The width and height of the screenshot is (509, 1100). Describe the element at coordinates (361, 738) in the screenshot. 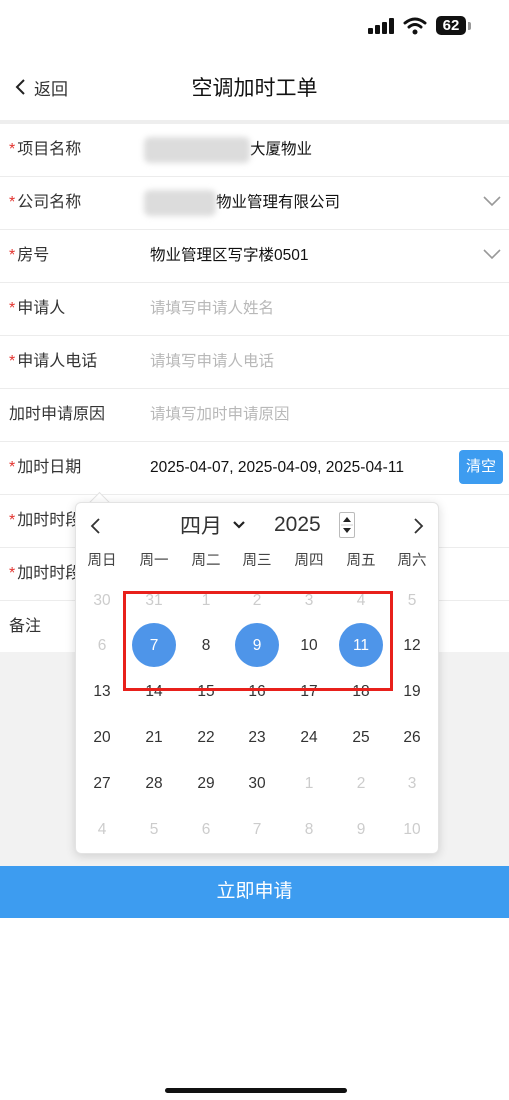

I see `calendar-day: 25` at that location.